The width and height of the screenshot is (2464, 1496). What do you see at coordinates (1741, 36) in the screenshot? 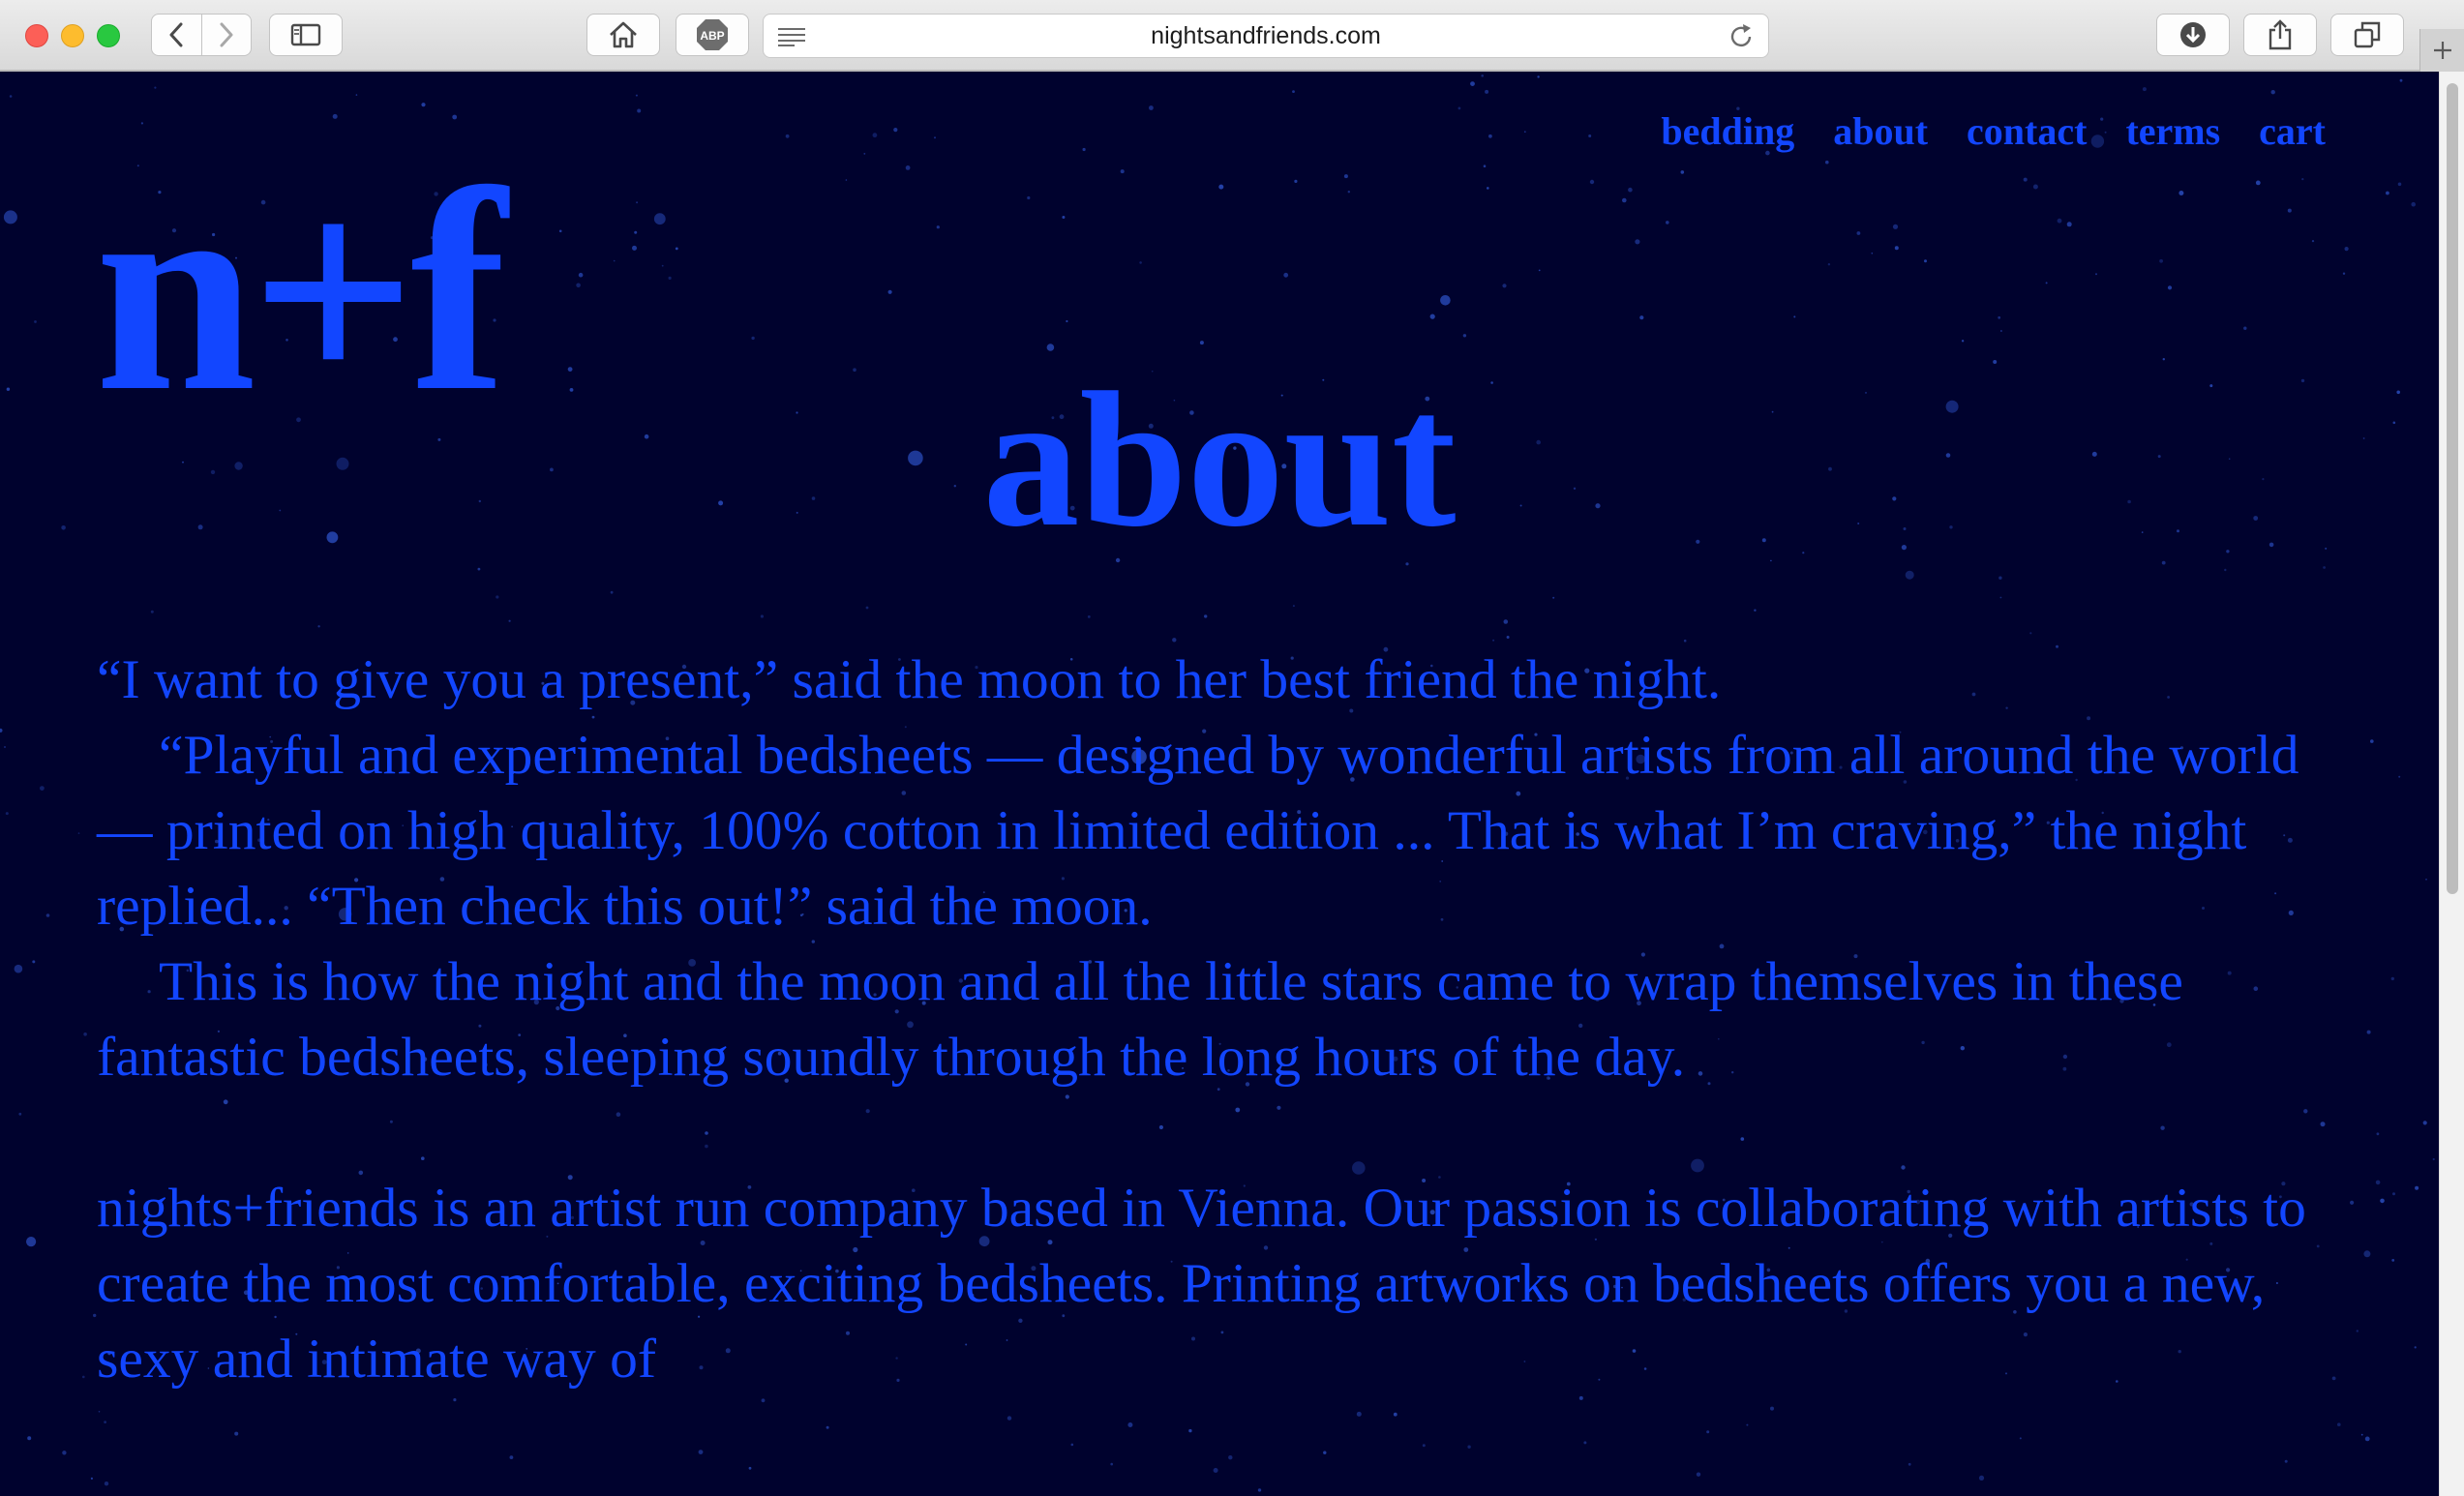
I see `reload-icon` at bounding box center [1741, 36].